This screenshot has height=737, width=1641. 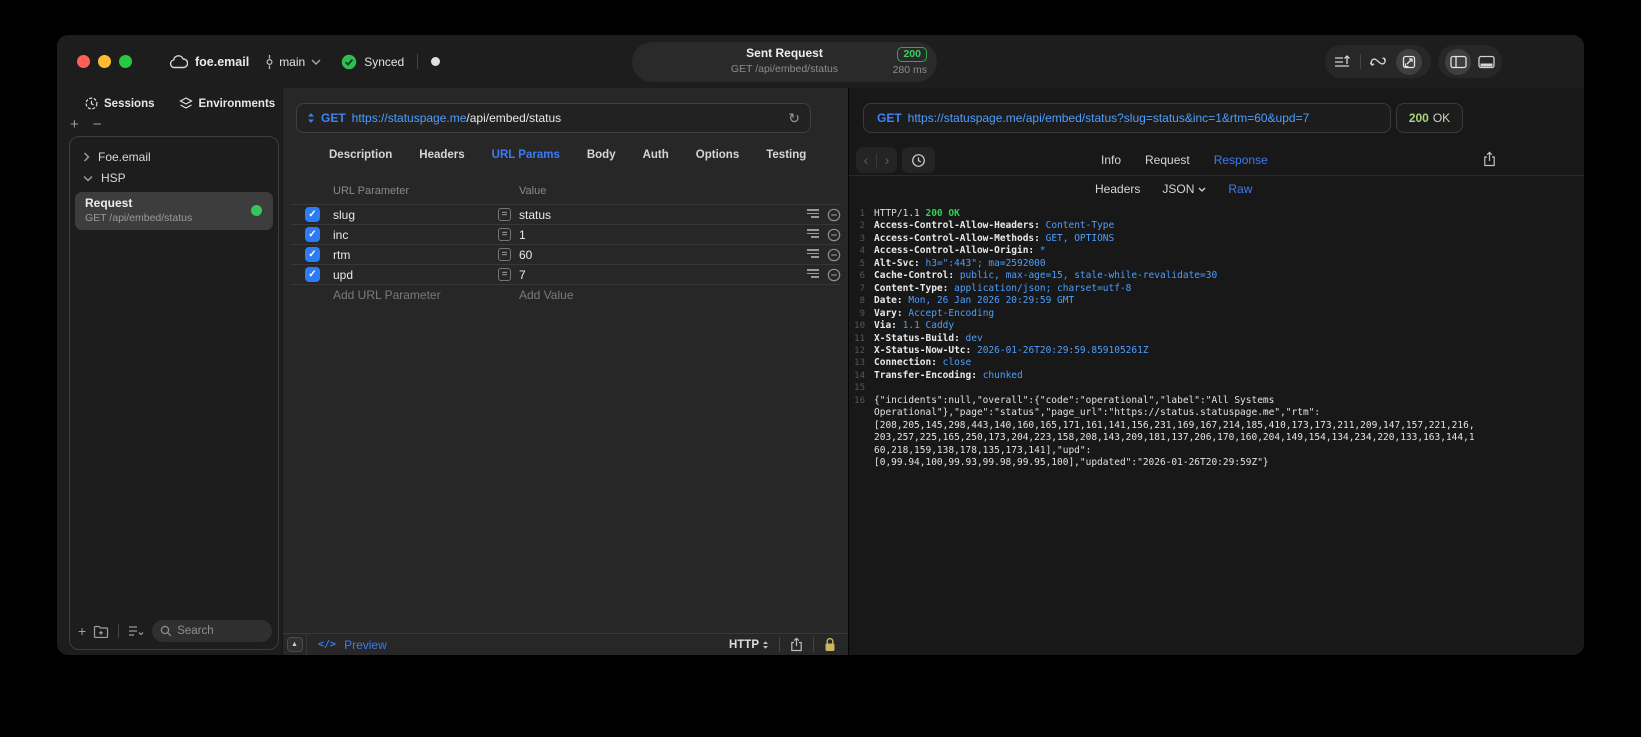 What do you see at coordinates (887, 160) in the screenshot?
I see `forward-button: ›` at bounding box center [887, 160].